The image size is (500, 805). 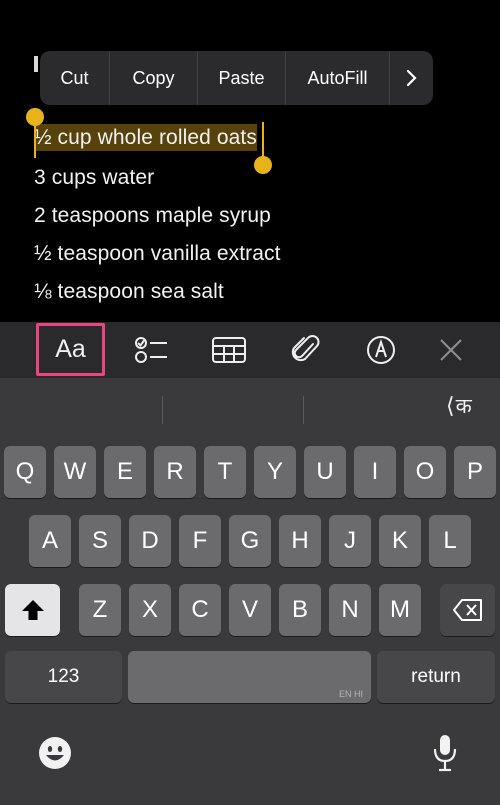 I want to click on key-p: P, so click(x=475, y=472).